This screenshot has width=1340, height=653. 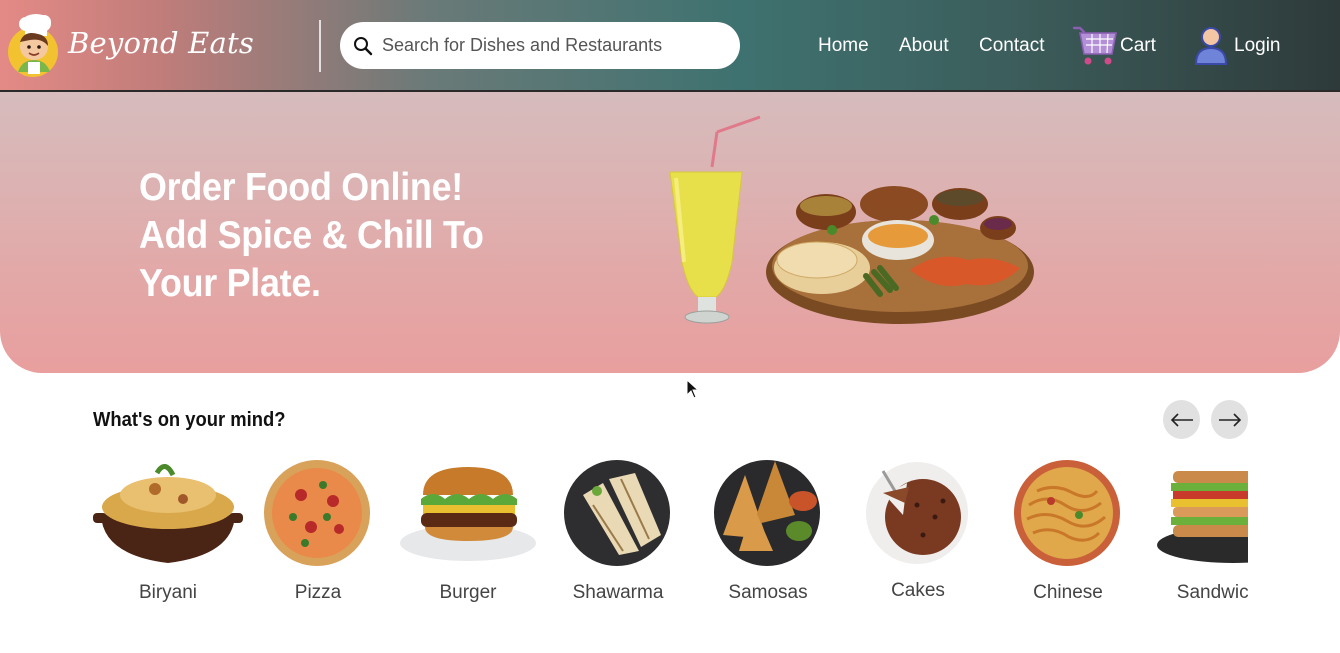 I want to click on samosas-image, so click(x=767, y=513).